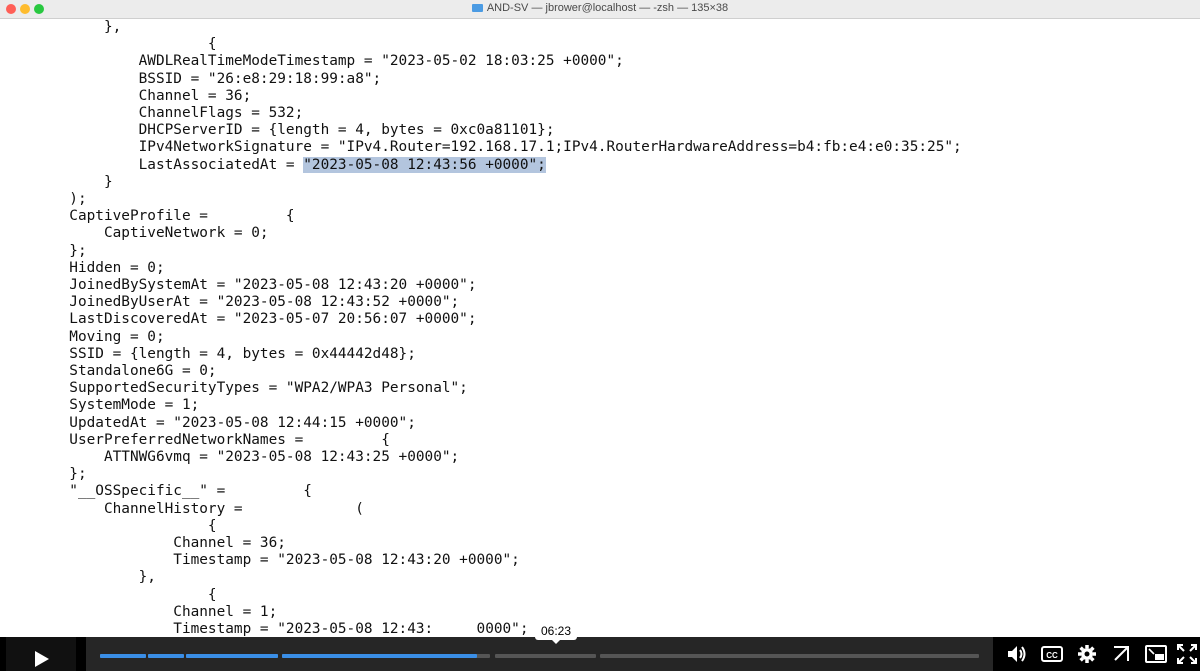 The image size is (1200, 671). I want to click on terminal-line: Timestamp = "2023-05-08 12:43: 0000";, so click(264, 629).